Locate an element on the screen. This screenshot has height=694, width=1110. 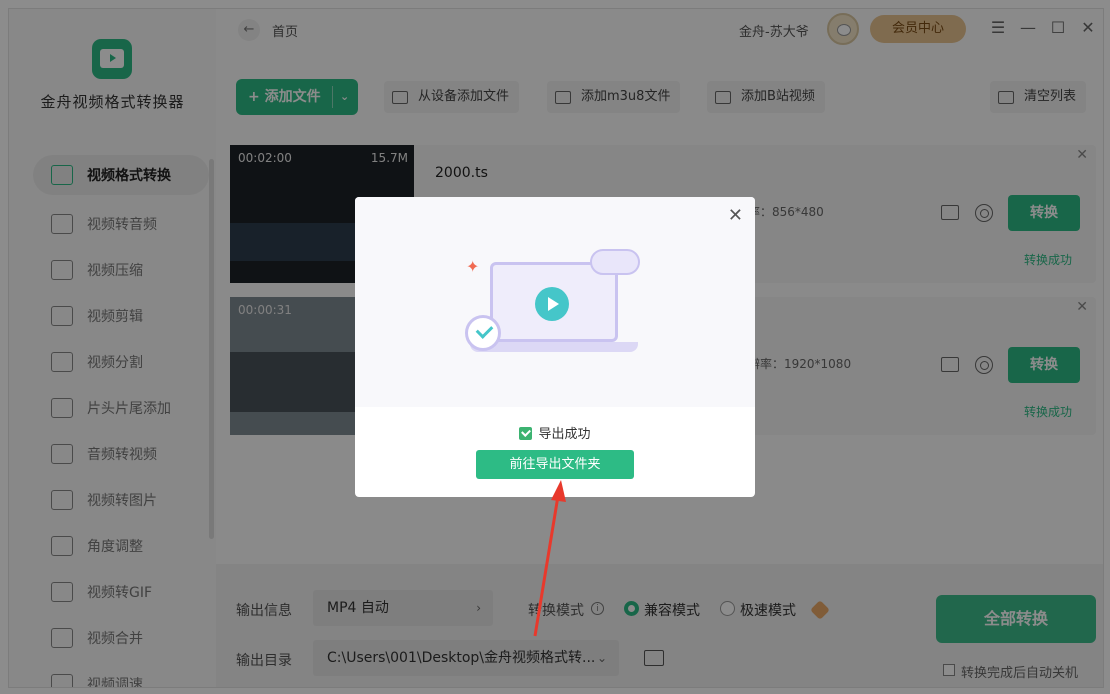
dialog-illustration-area: ✦ is located at coordinates (555, 302).